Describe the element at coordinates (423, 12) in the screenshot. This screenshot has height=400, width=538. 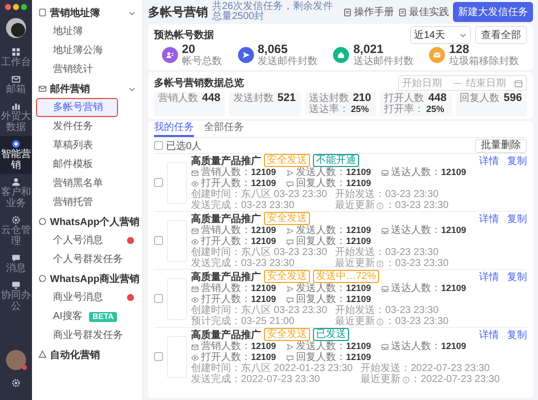
I see `help-link: 最佳实践` at that location.